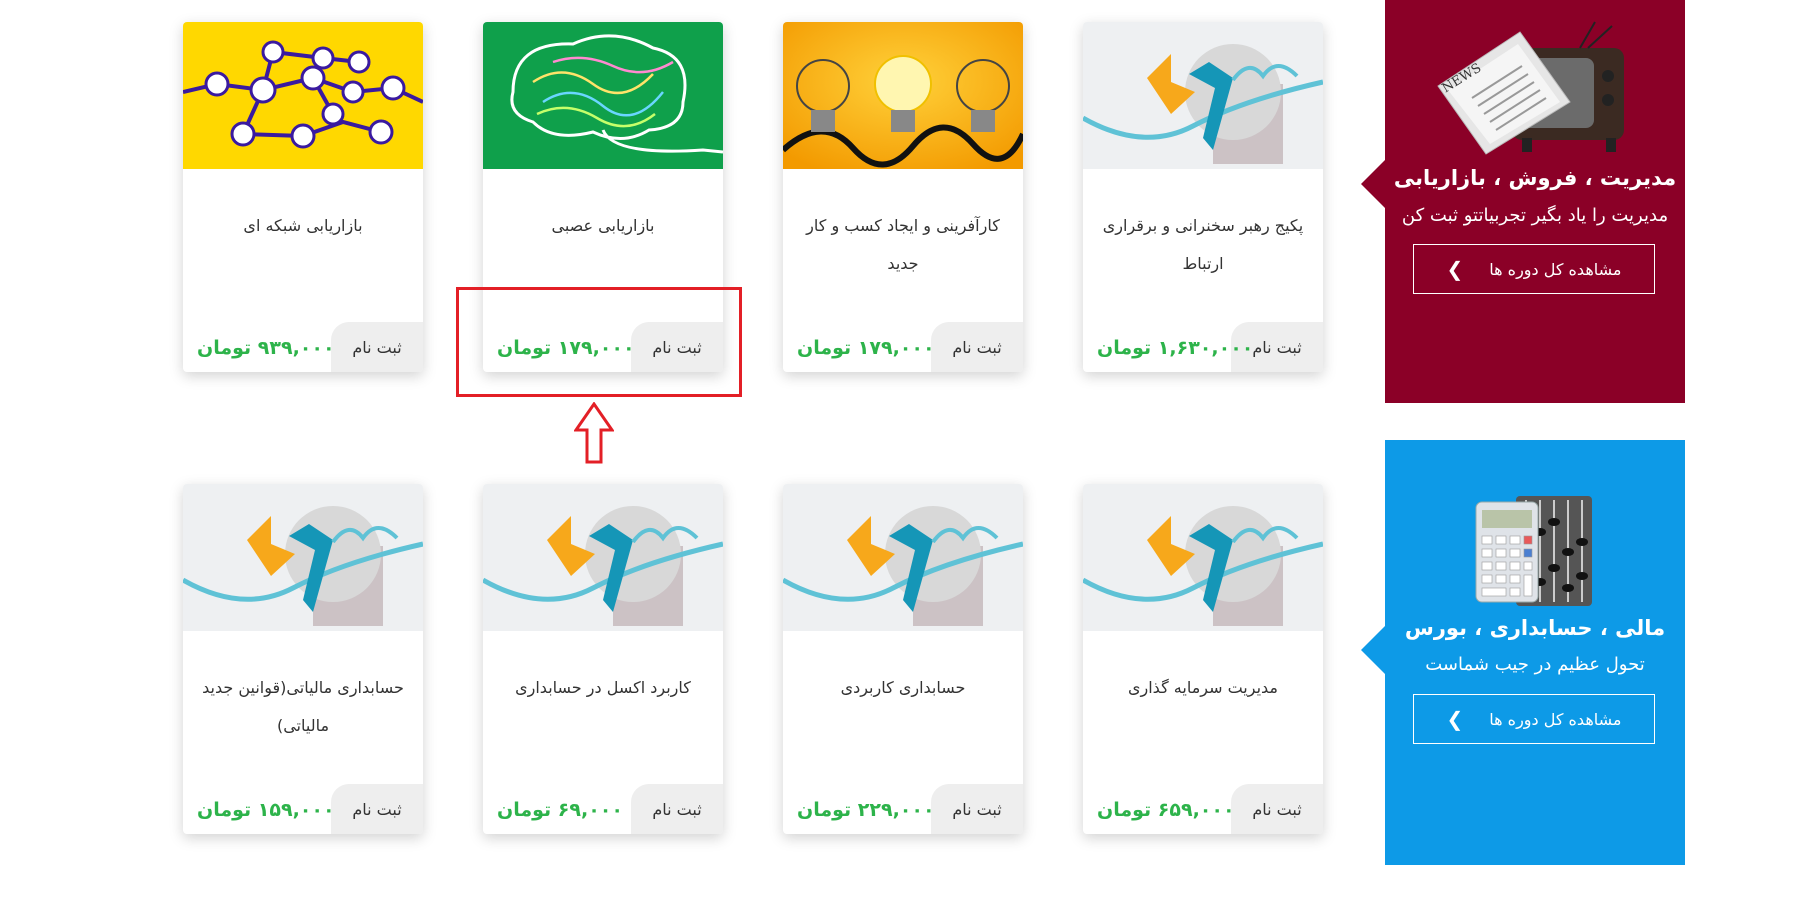 The image size is (1812, 900). I want to click on course-title: بازاریابی شبکه ای, so click(303, 225).